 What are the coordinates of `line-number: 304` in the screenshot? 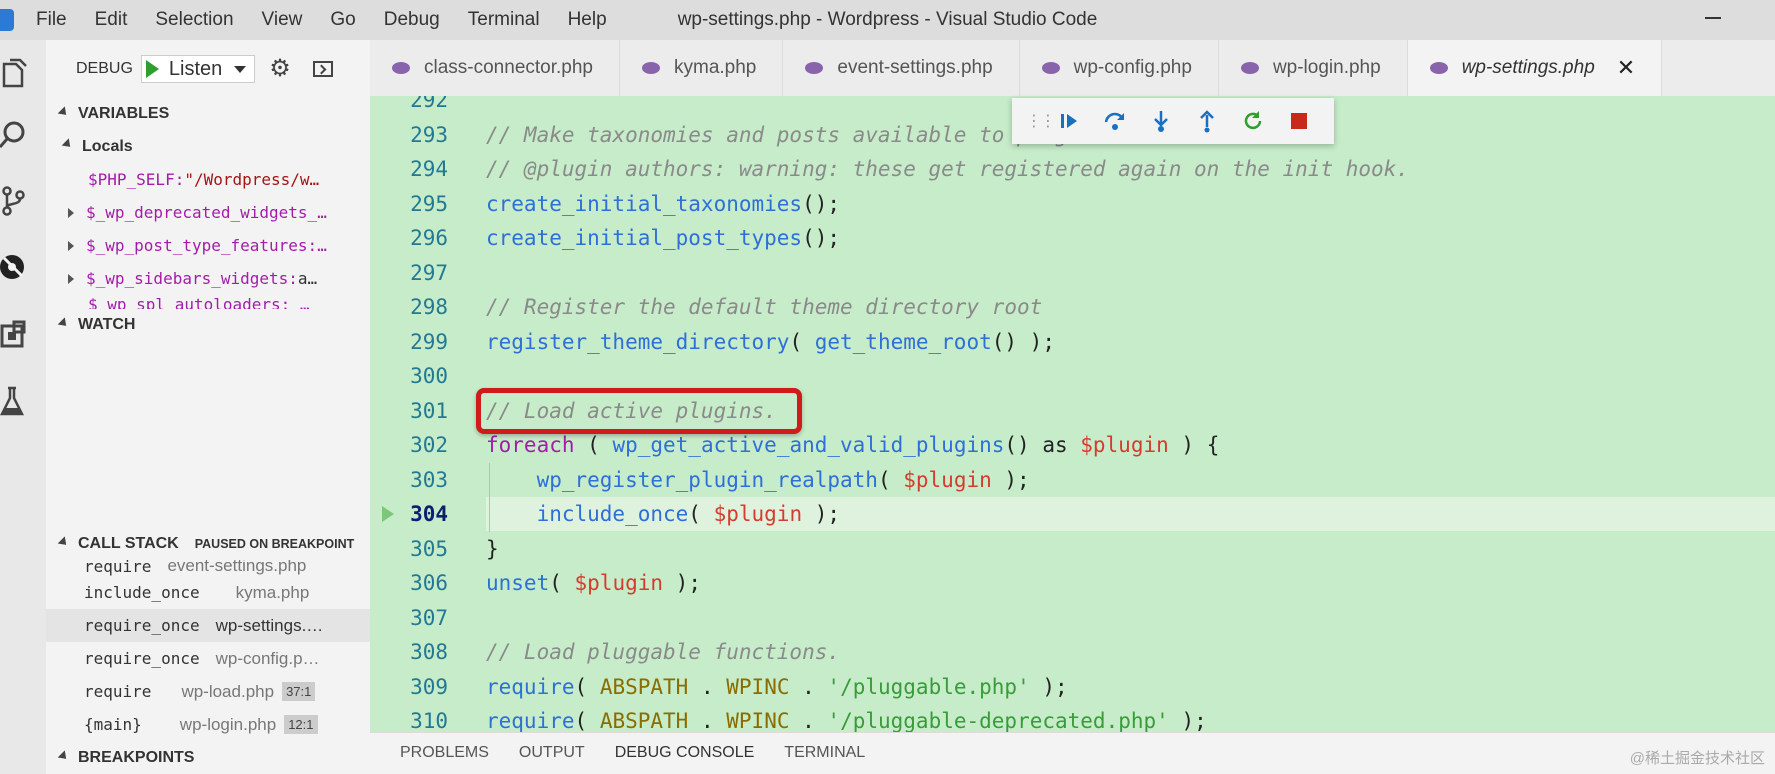 It's located at (409, 514).